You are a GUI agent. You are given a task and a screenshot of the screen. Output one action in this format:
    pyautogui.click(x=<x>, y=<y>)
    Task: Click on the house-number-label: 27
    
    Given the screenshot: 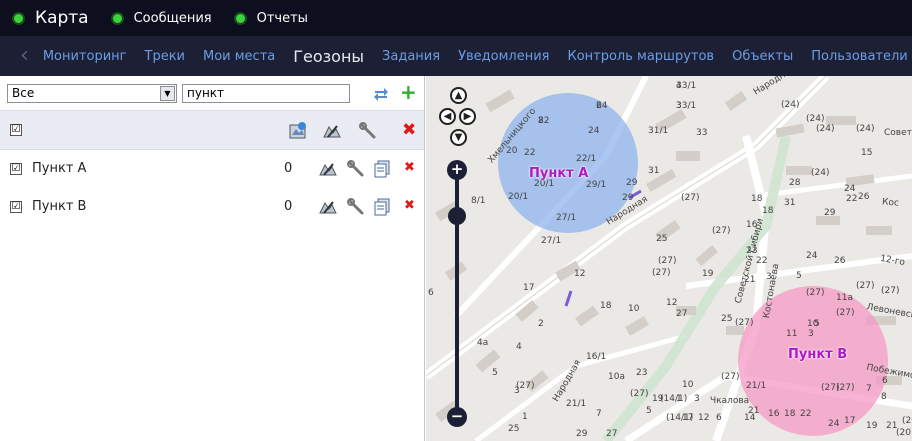 What is the action you would take?
    pyautogui.click(x=612, y=434)
    